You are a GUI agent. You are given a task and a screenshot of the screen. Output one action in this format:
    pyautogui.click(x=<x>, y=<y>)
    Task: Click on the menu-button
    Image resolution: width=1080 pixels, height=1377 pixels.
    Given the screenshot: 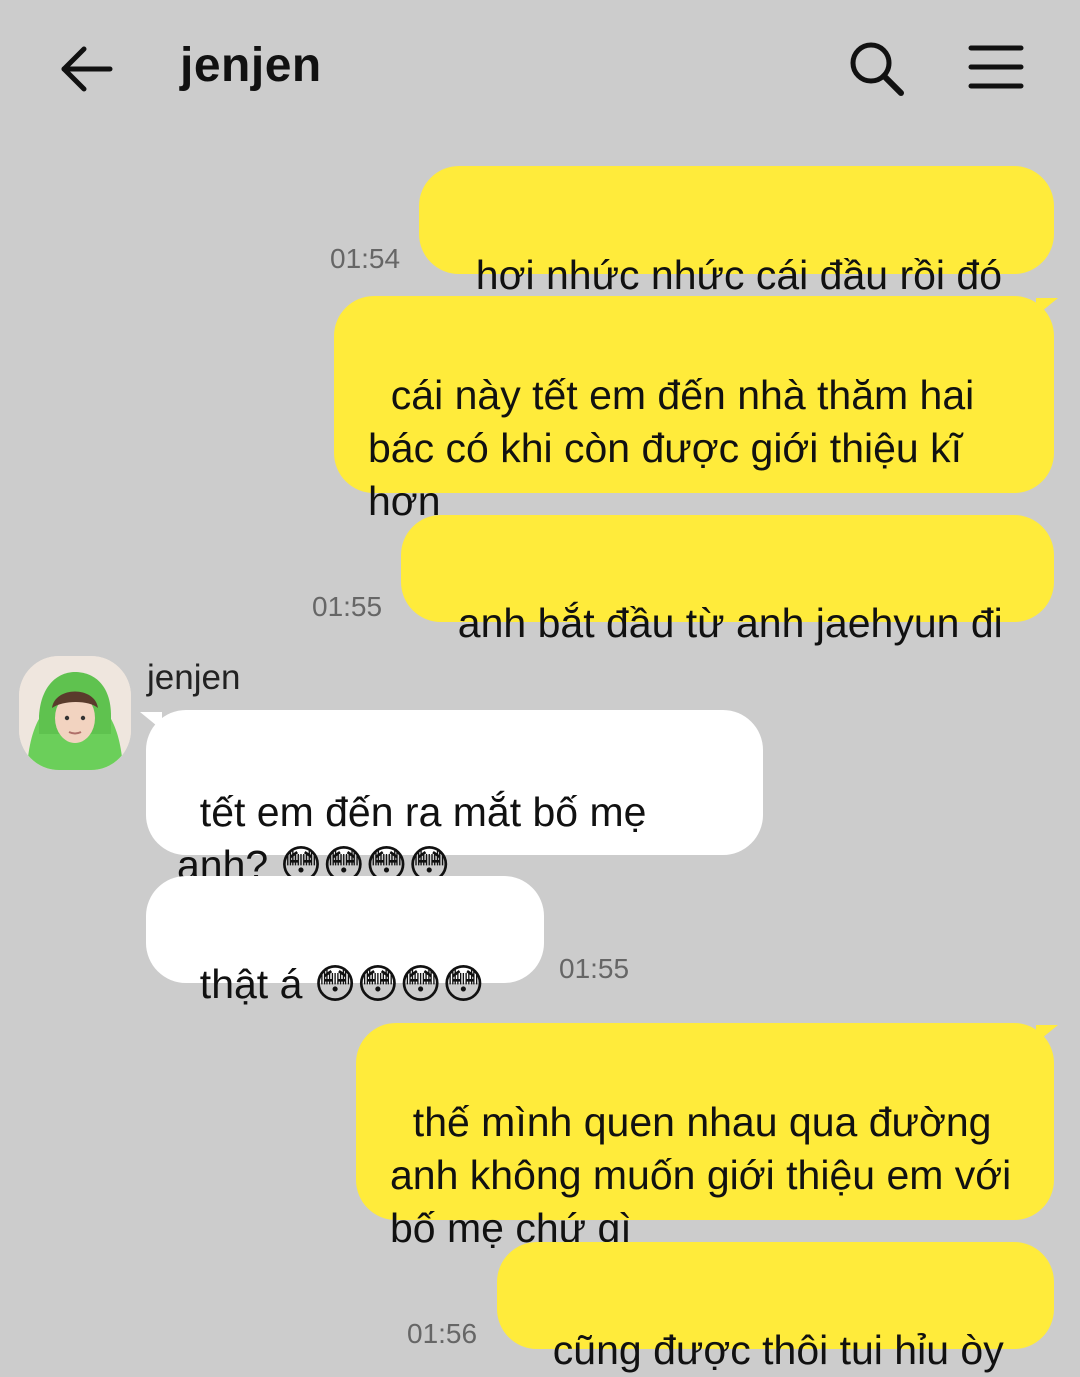 What is the action you would take?
    pyautogui.click(x=996, y=67)
    